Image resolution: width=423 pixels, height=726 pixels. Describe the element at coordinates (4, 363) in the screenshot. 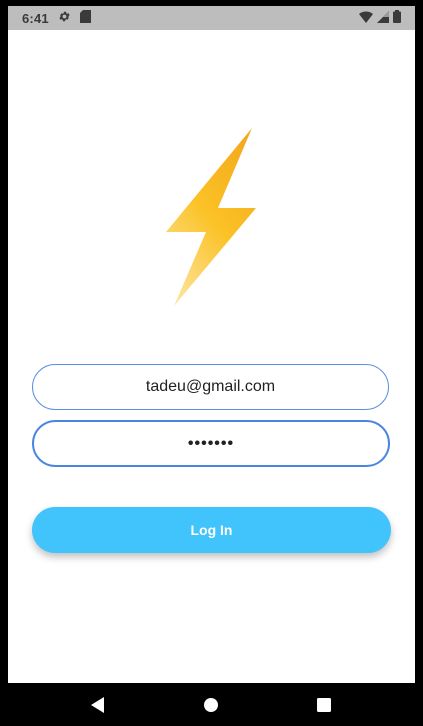

I see `device-frame-left` at that location.